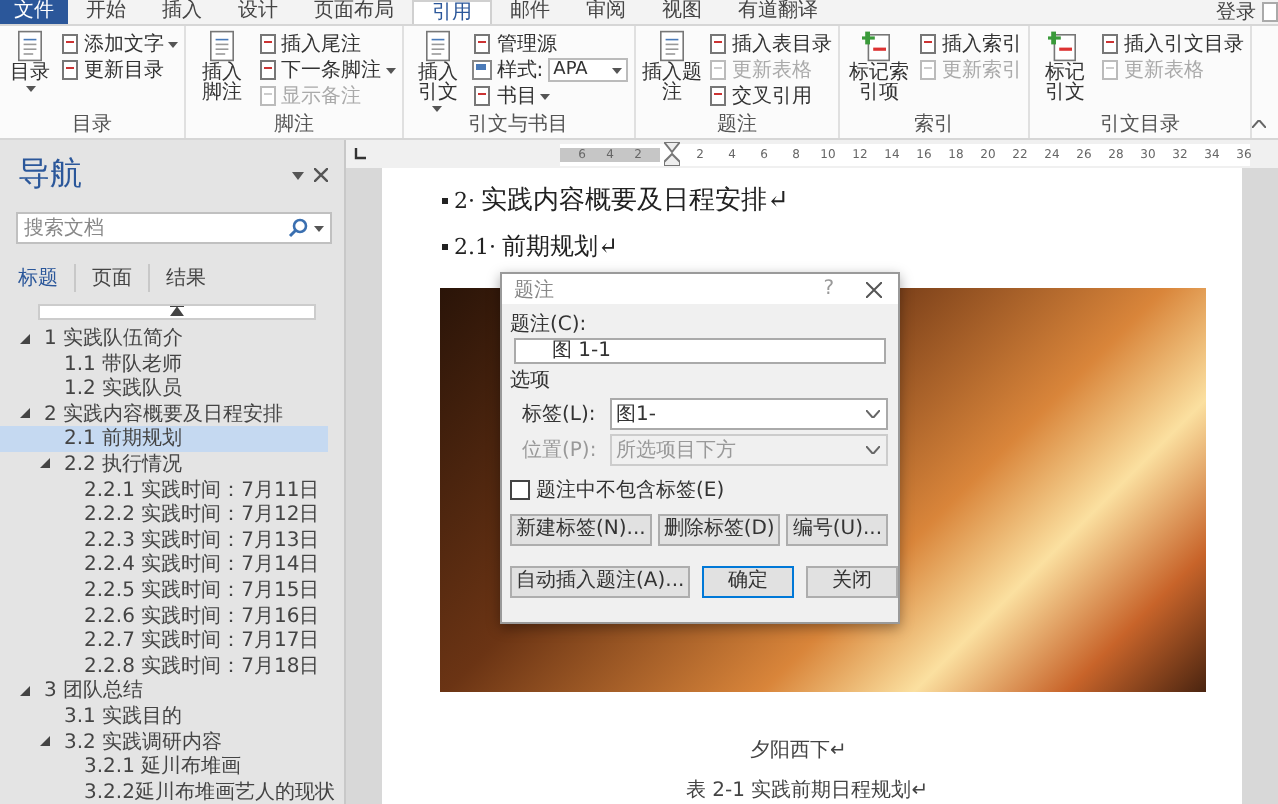 The width and height of the screenshot is (1278, 804). Describe the element at coordinates (119, 69) in the screenshot. I see `ribbon-button: 更新目录` at that location.